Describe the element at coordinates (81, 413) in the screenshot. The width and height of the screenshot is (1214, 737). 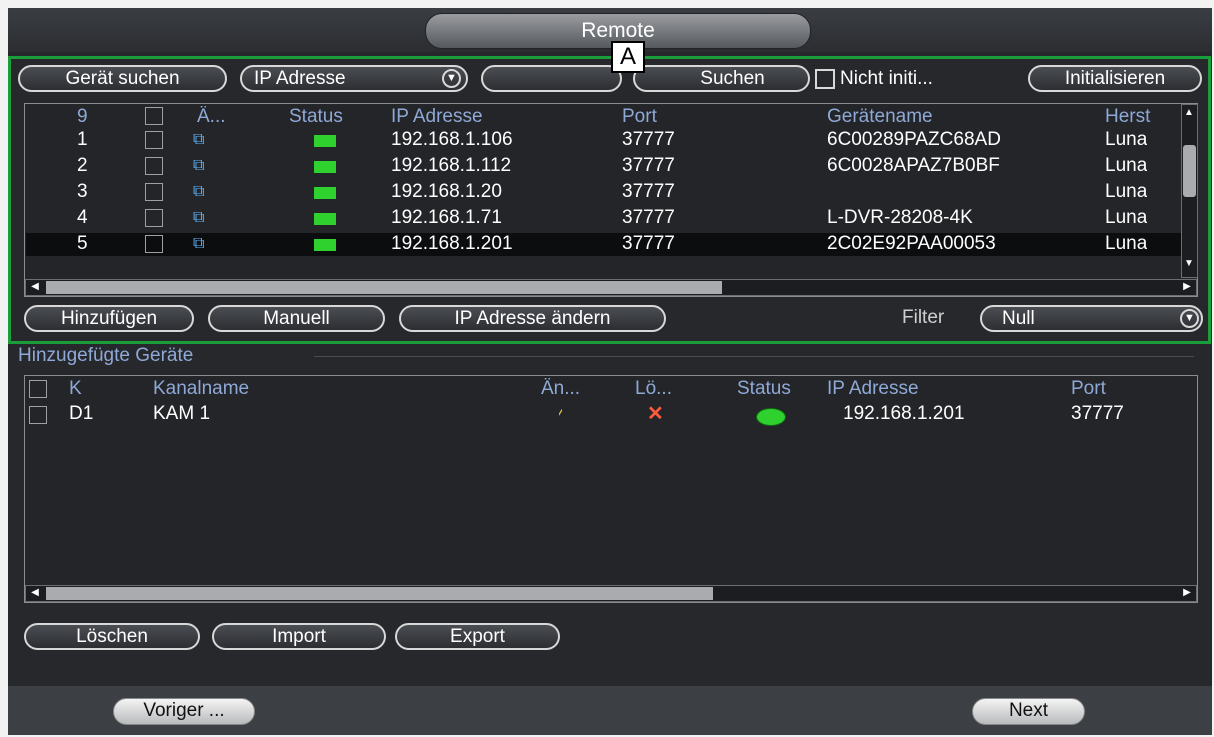
I see `row-channel: D1` at that location.